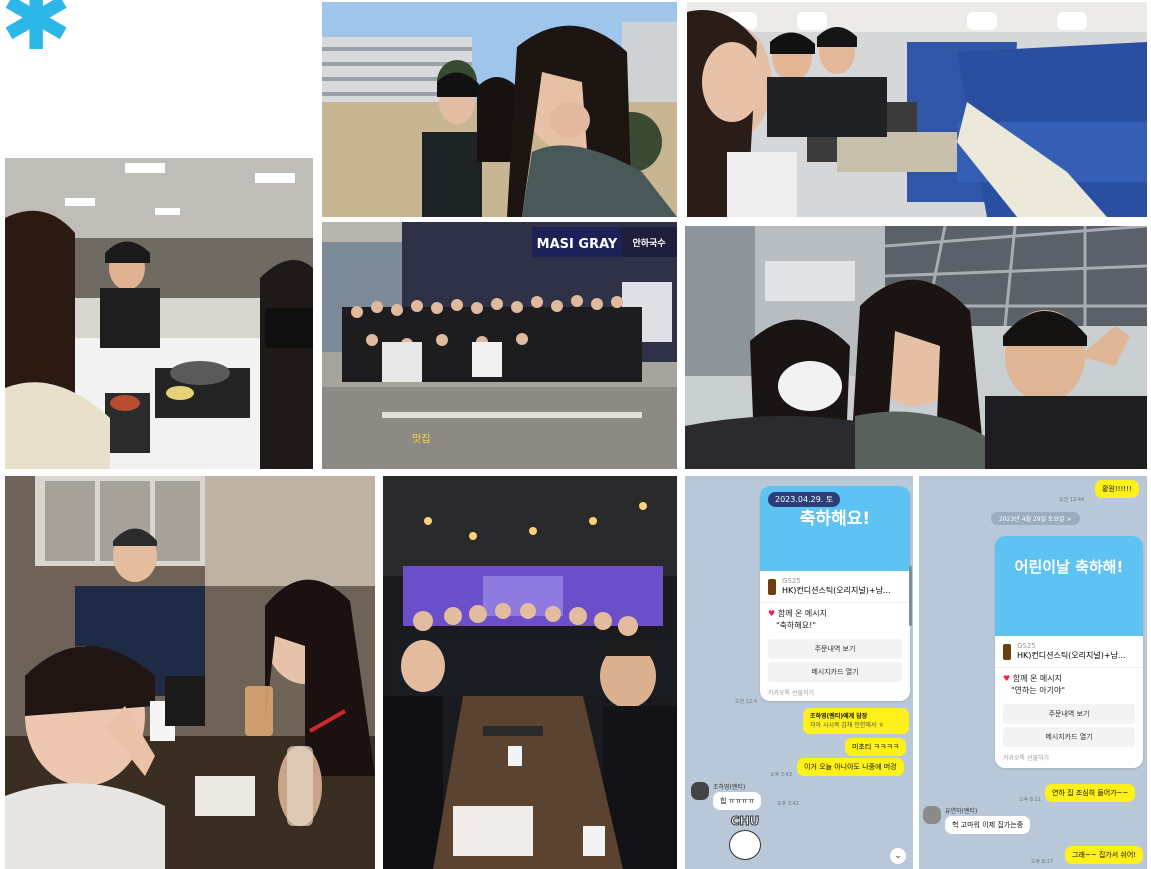 The width and height of the screenshot is (1151, 869). Describe the element at coordinates (1069, 586) in the screenshot. I see `gift-card-banner: 어린이날 축하해!` at that location.